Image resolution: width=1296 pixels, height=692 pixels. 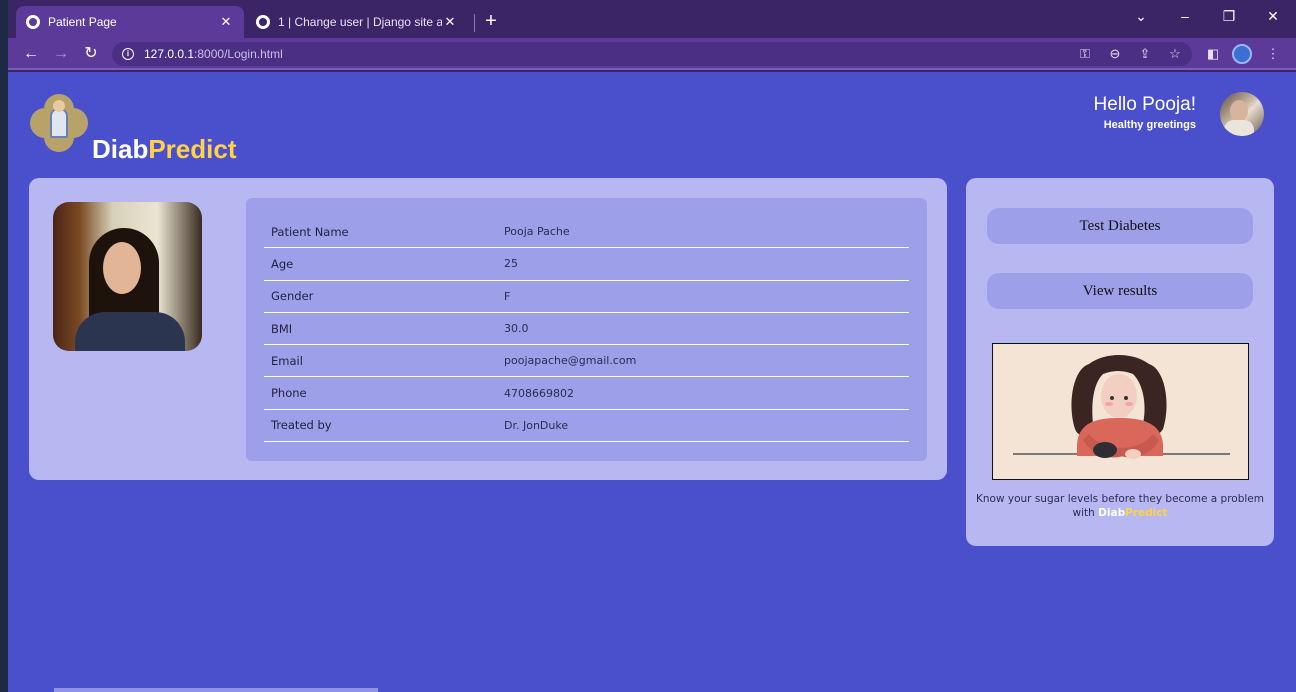 I want to click on info-row-phone: Phone 4708669802, so click(x=586, y=393).